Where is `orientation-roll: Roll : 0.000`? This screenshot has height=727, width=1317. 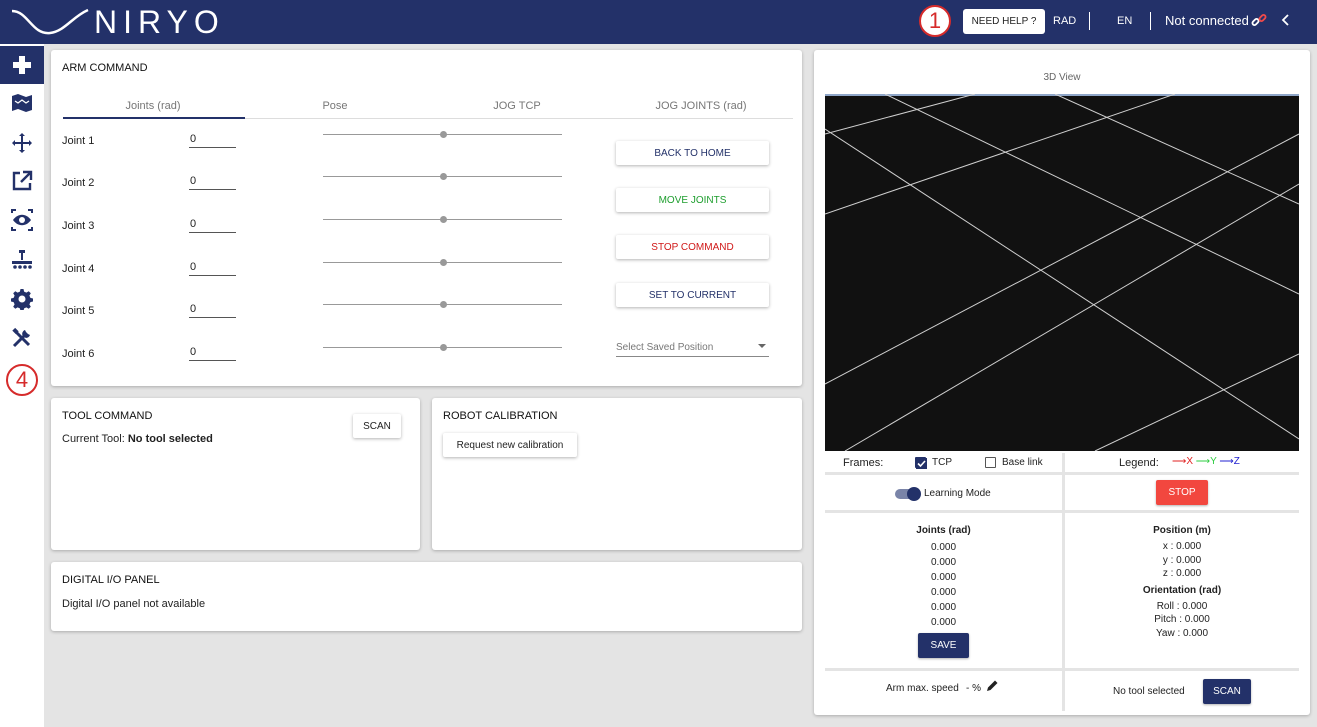
orientation-roll: Roll : 0.000 is located at coordinates (1182, 606).